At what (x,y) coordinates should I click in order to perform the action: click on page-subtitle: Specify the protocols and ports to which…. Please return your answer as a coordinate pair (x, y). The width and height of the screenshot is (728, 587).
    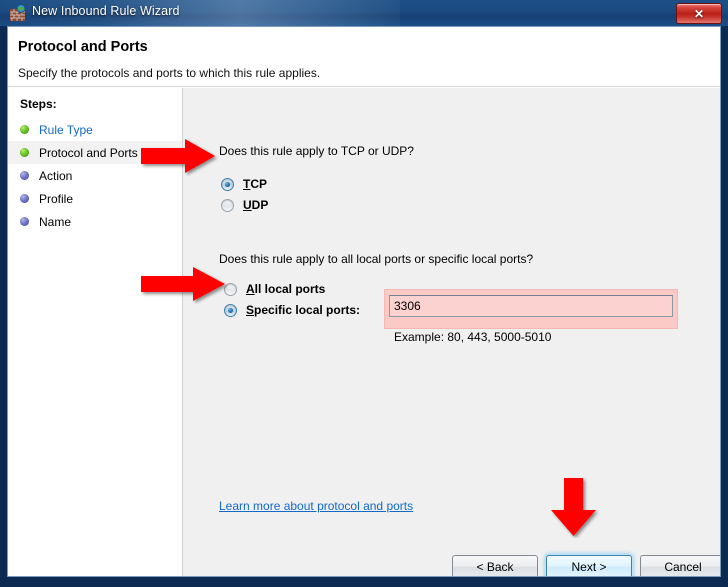
    Looking at the image, I should click on (169, 73).